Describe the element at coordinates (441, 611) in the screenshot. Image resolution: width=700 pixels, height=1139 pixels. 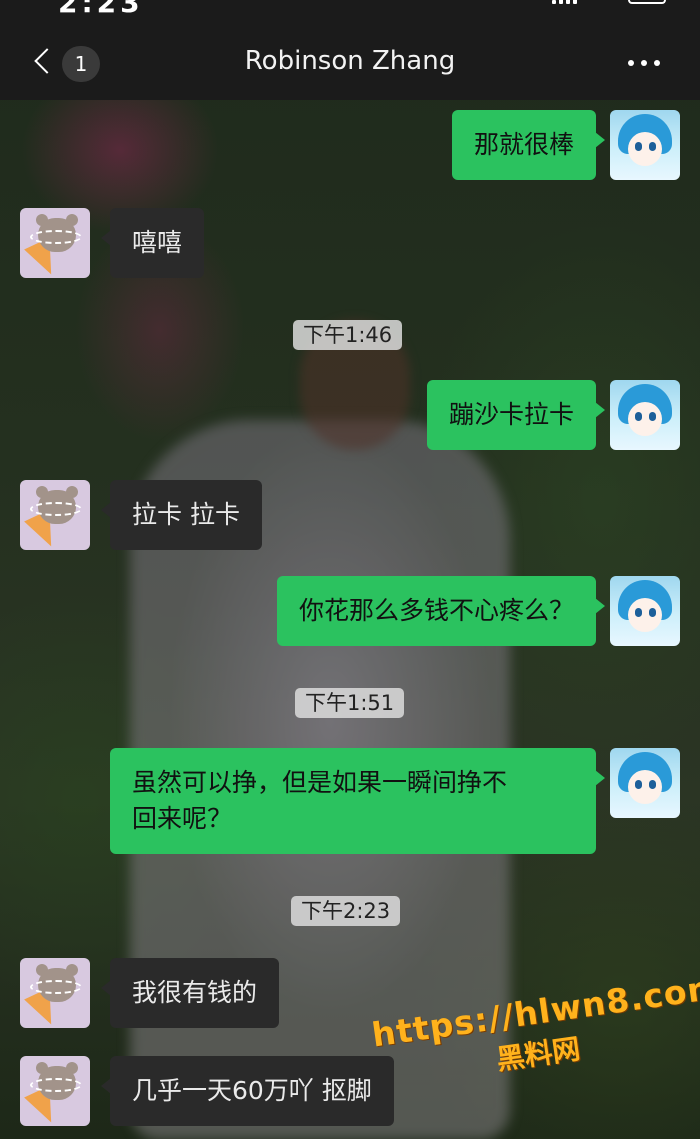
I see `message-bubble-sent: 你花那么多钱不心疼么？` at that location.